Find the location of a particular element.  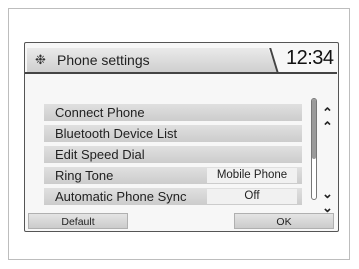

menu-item-label: Edit Speed Dial is located at coordinates (100, 154).